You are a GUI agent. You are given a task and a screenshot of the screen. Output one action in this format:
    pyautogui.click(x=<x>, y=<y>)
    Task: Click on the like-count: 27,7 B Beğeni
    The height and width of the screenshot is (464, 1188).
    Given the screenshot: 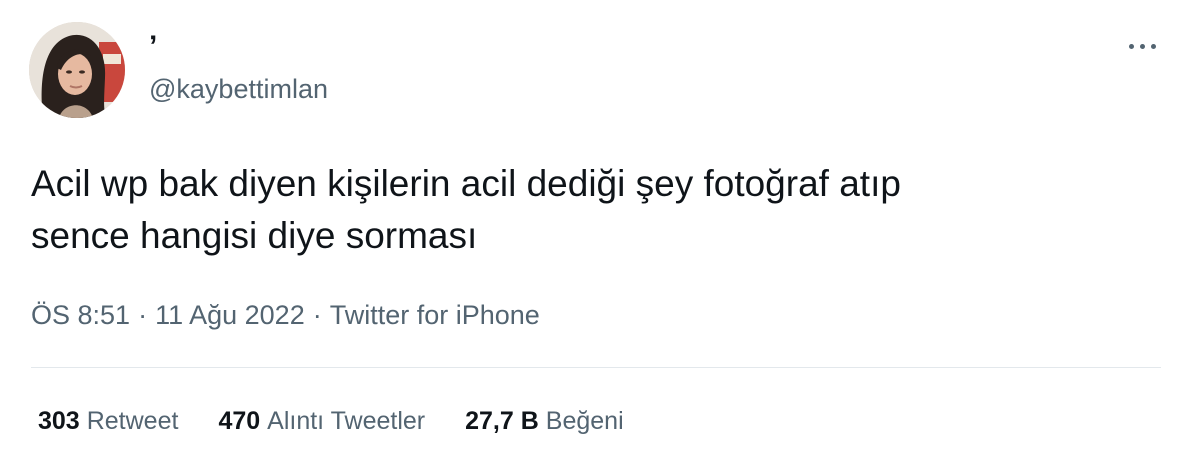 What is the action you would take?
    pyautogui.click(x=544, y=421)
    